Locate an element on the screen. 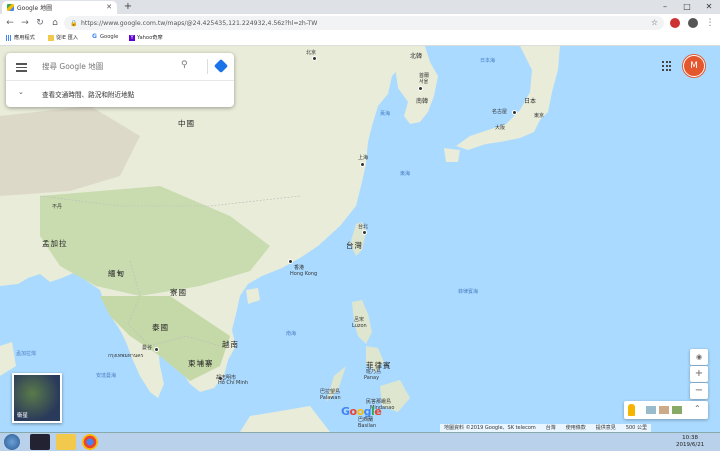 This screenshot has width=720, height=451. bookmark-apps: 應用程式 is located at coordinates (20, 37).